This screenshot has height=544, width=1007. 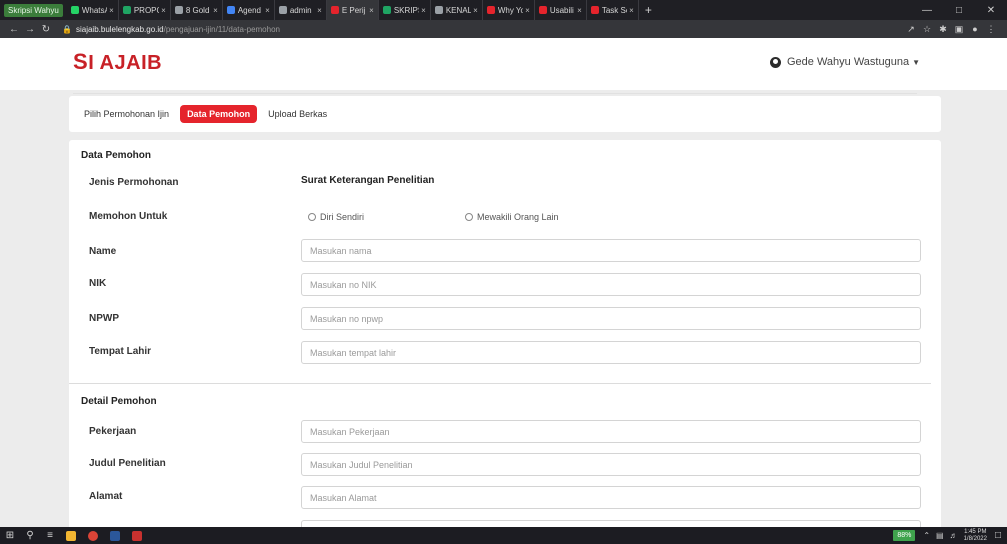 I want to click on tab-title: KENAL, so click(x=458, y=10).